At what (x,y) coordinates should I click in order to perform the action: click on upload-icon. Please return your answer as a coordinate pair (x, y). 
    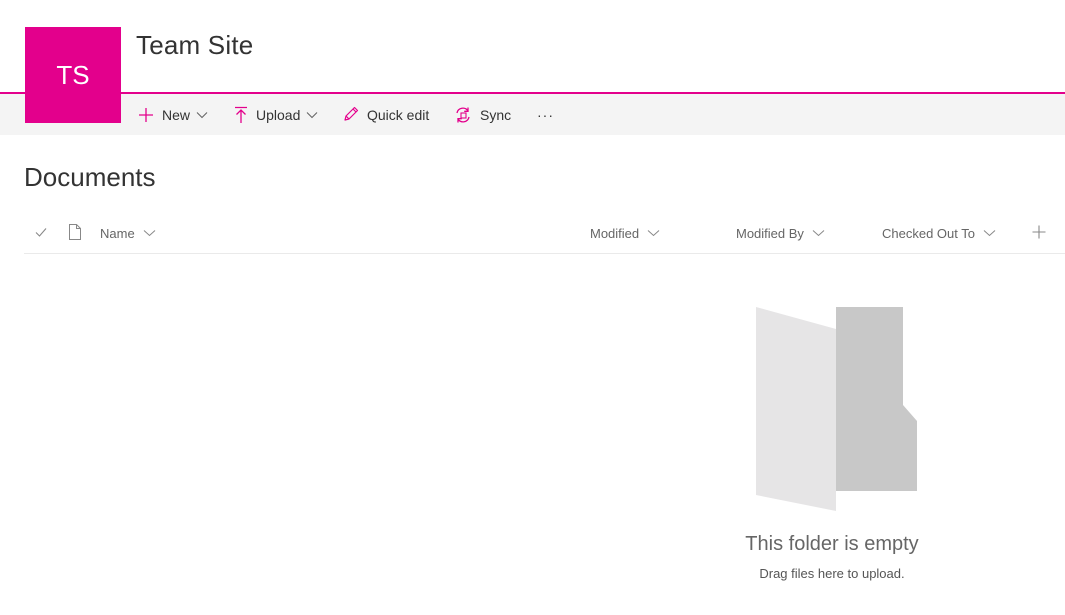
    Looking at the image, I should click on (241, 115).